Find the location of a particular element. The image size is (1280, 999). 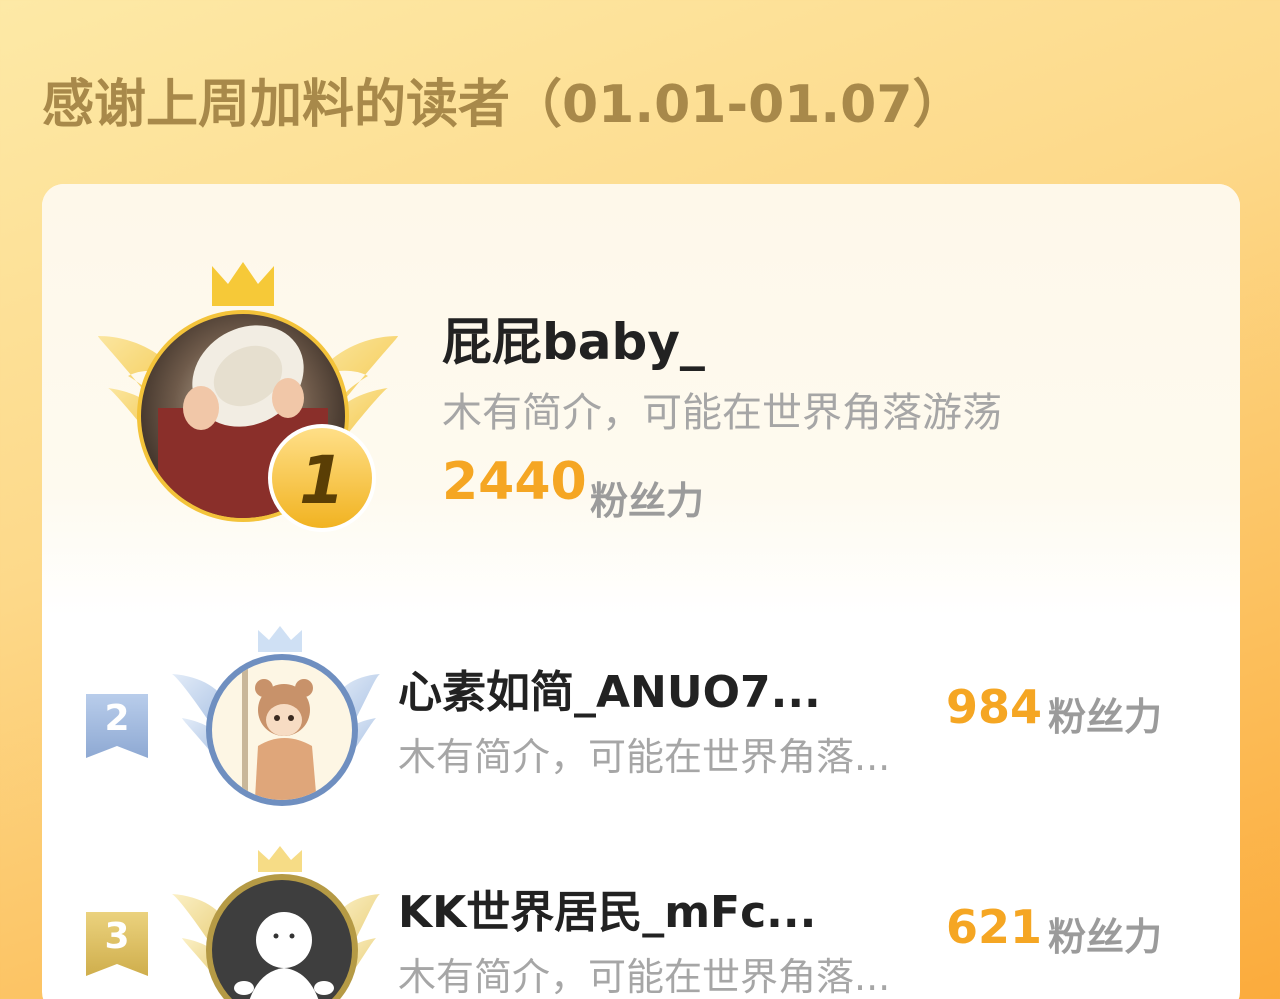

reader-3-avatar is located at coordinates (276, 922).